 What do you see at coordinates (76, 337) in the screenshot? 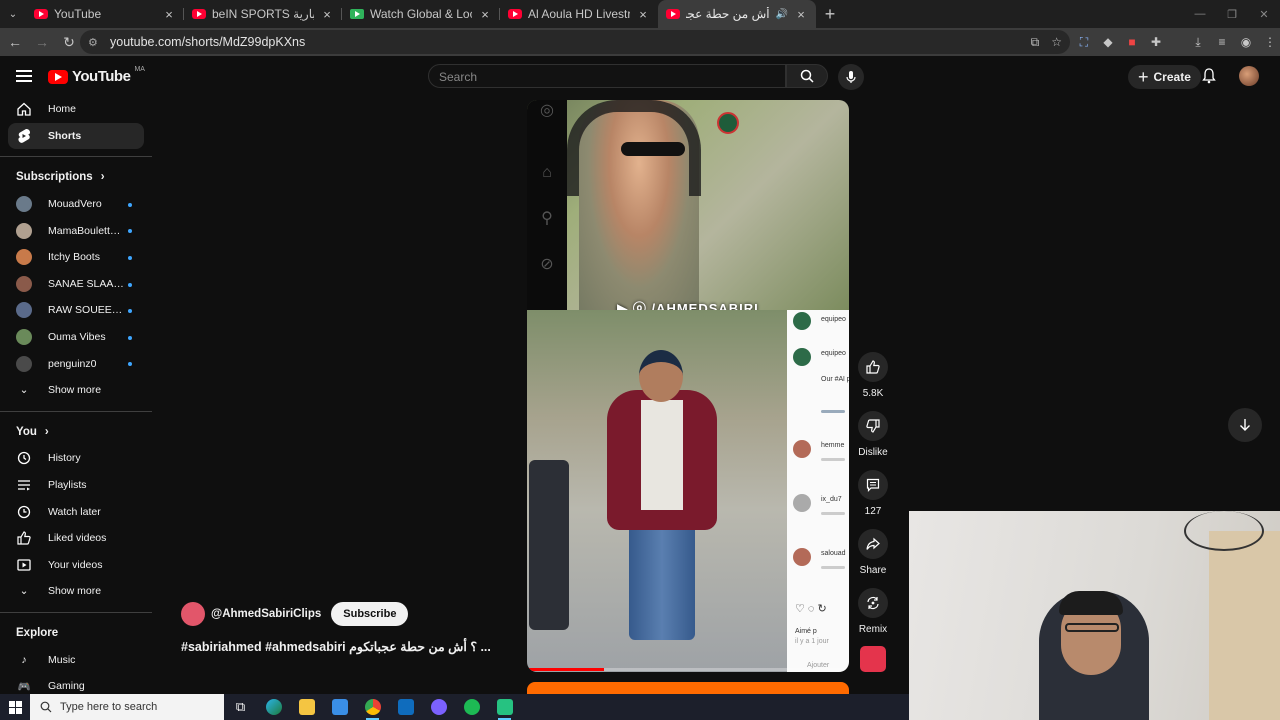
I see `sidebar-item-subscription: Ouma Vibes` at bounding box center [76, 337].